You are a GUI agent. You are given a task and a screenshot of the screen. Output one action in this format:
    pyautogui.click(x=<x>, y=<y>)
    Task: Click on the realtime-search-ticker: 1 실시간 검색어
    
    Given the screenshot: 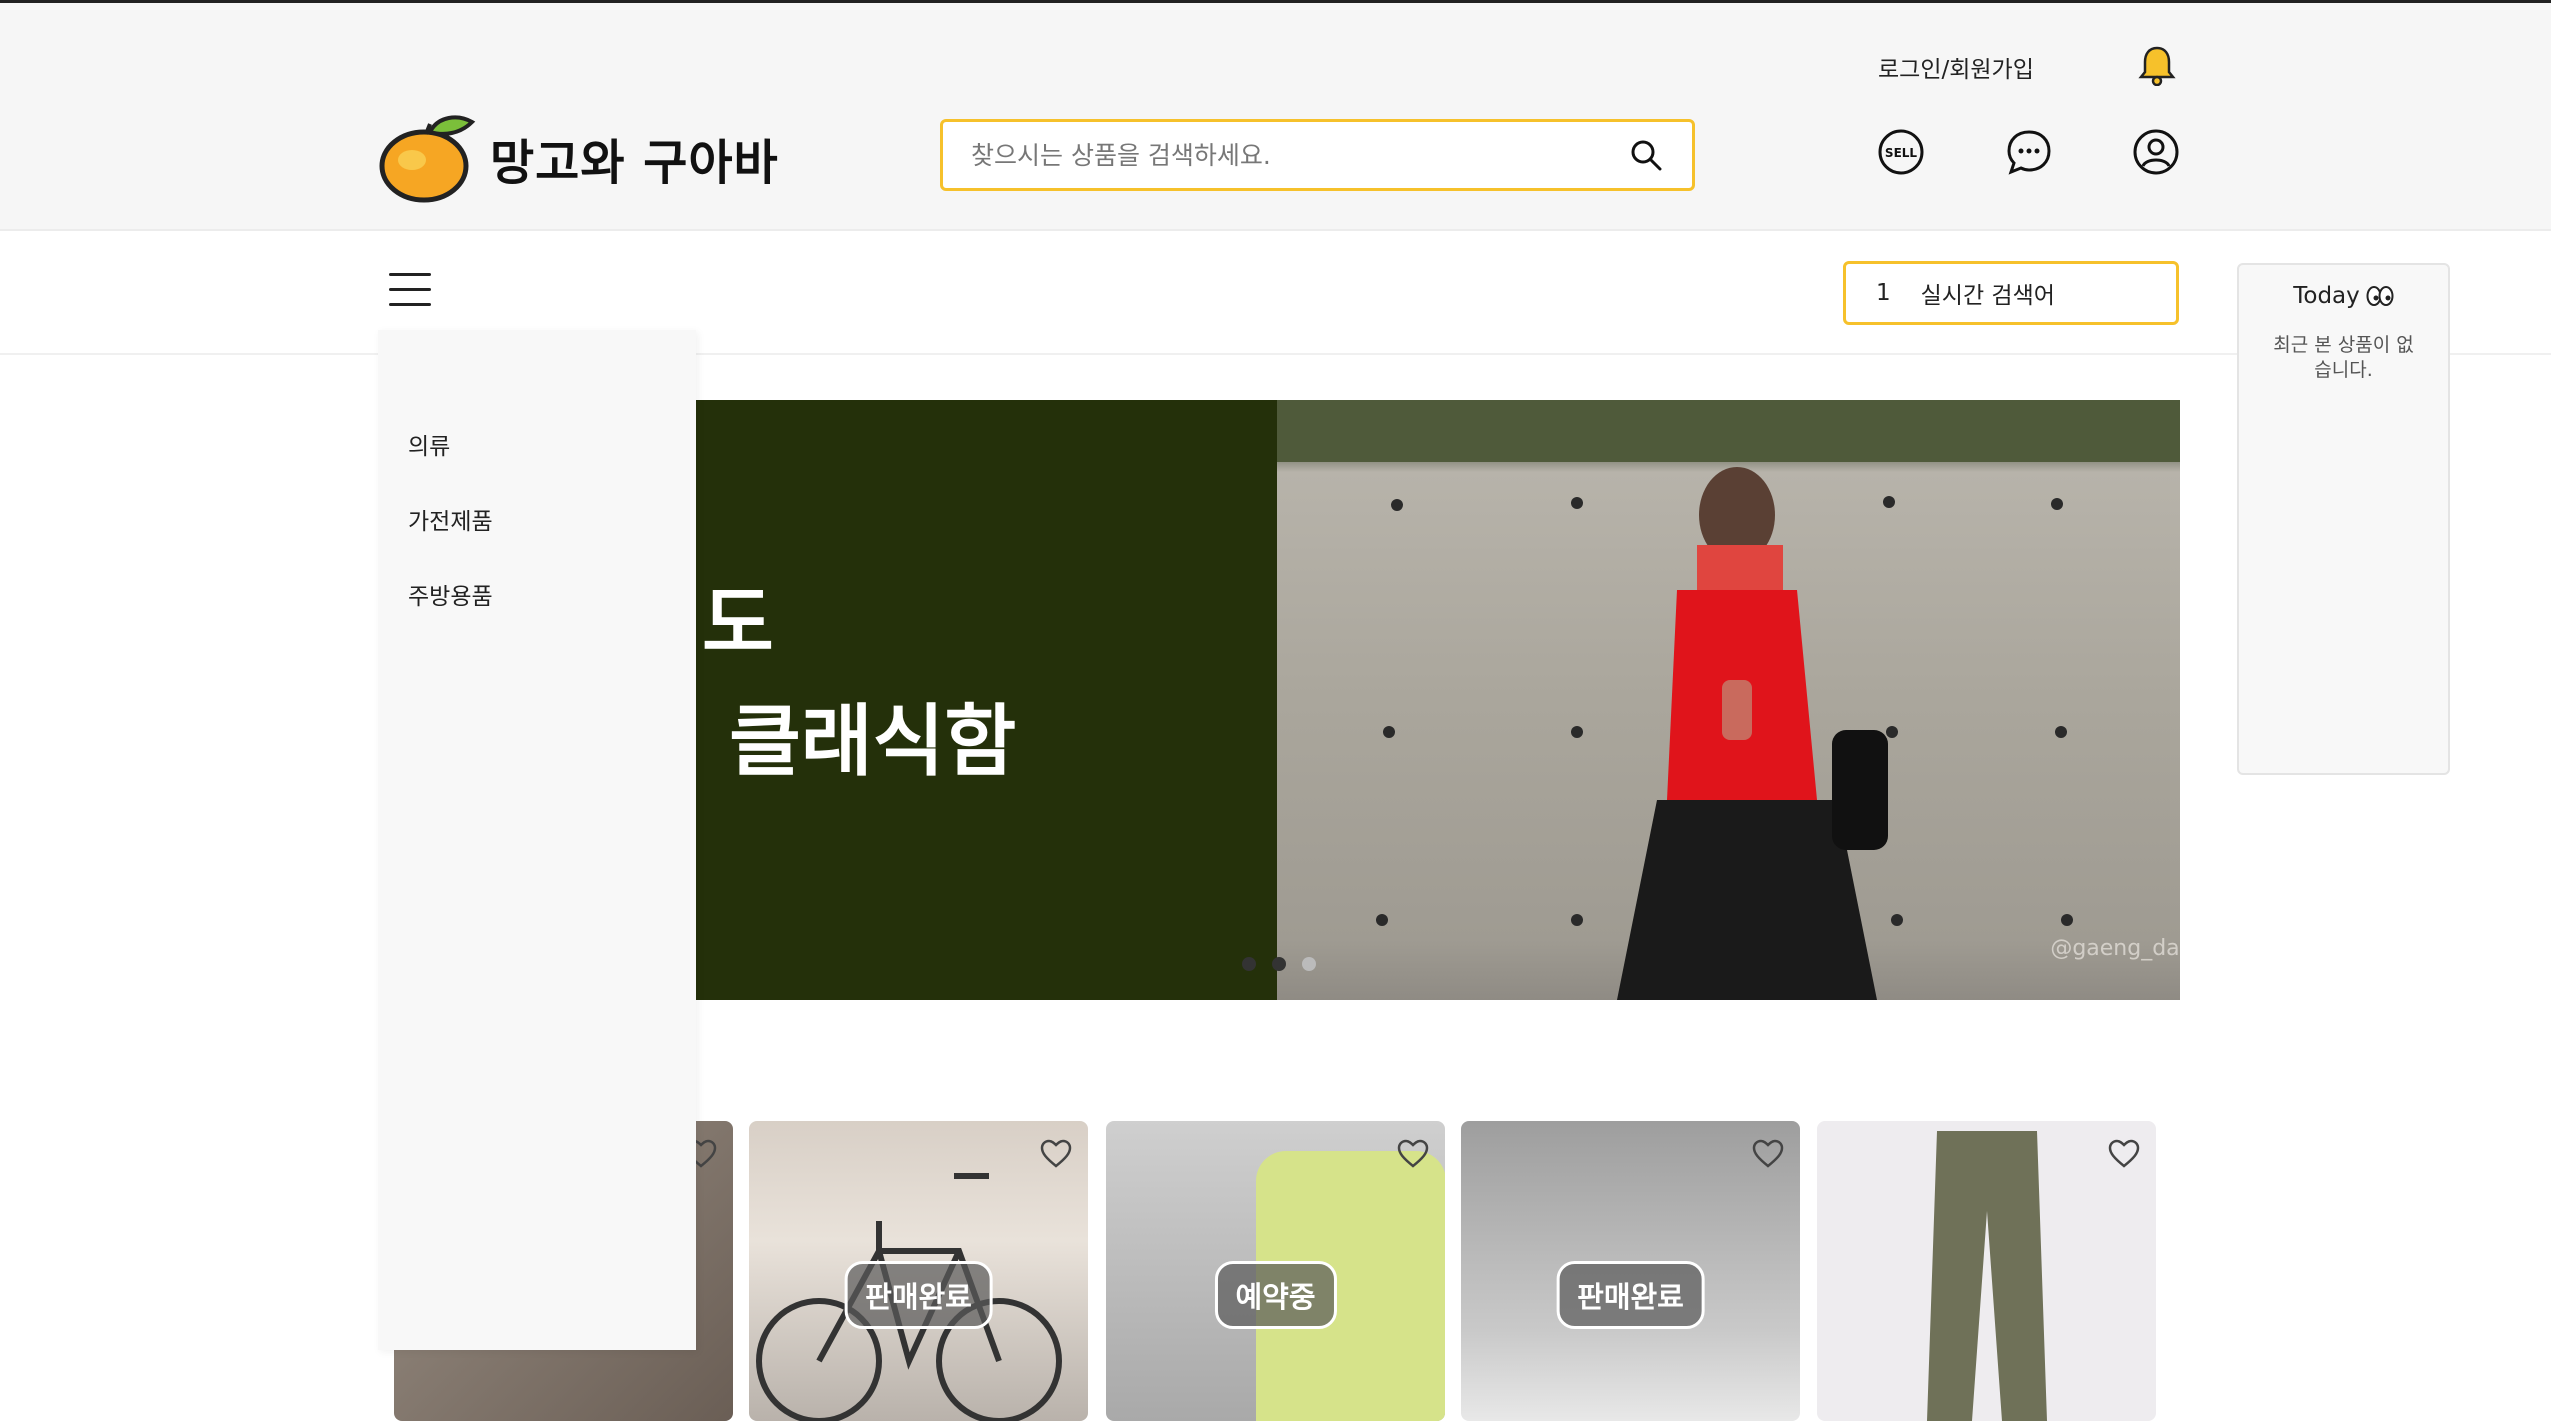 What is the action you would take?
    pyautogui.click(x=2011, y=293)
    